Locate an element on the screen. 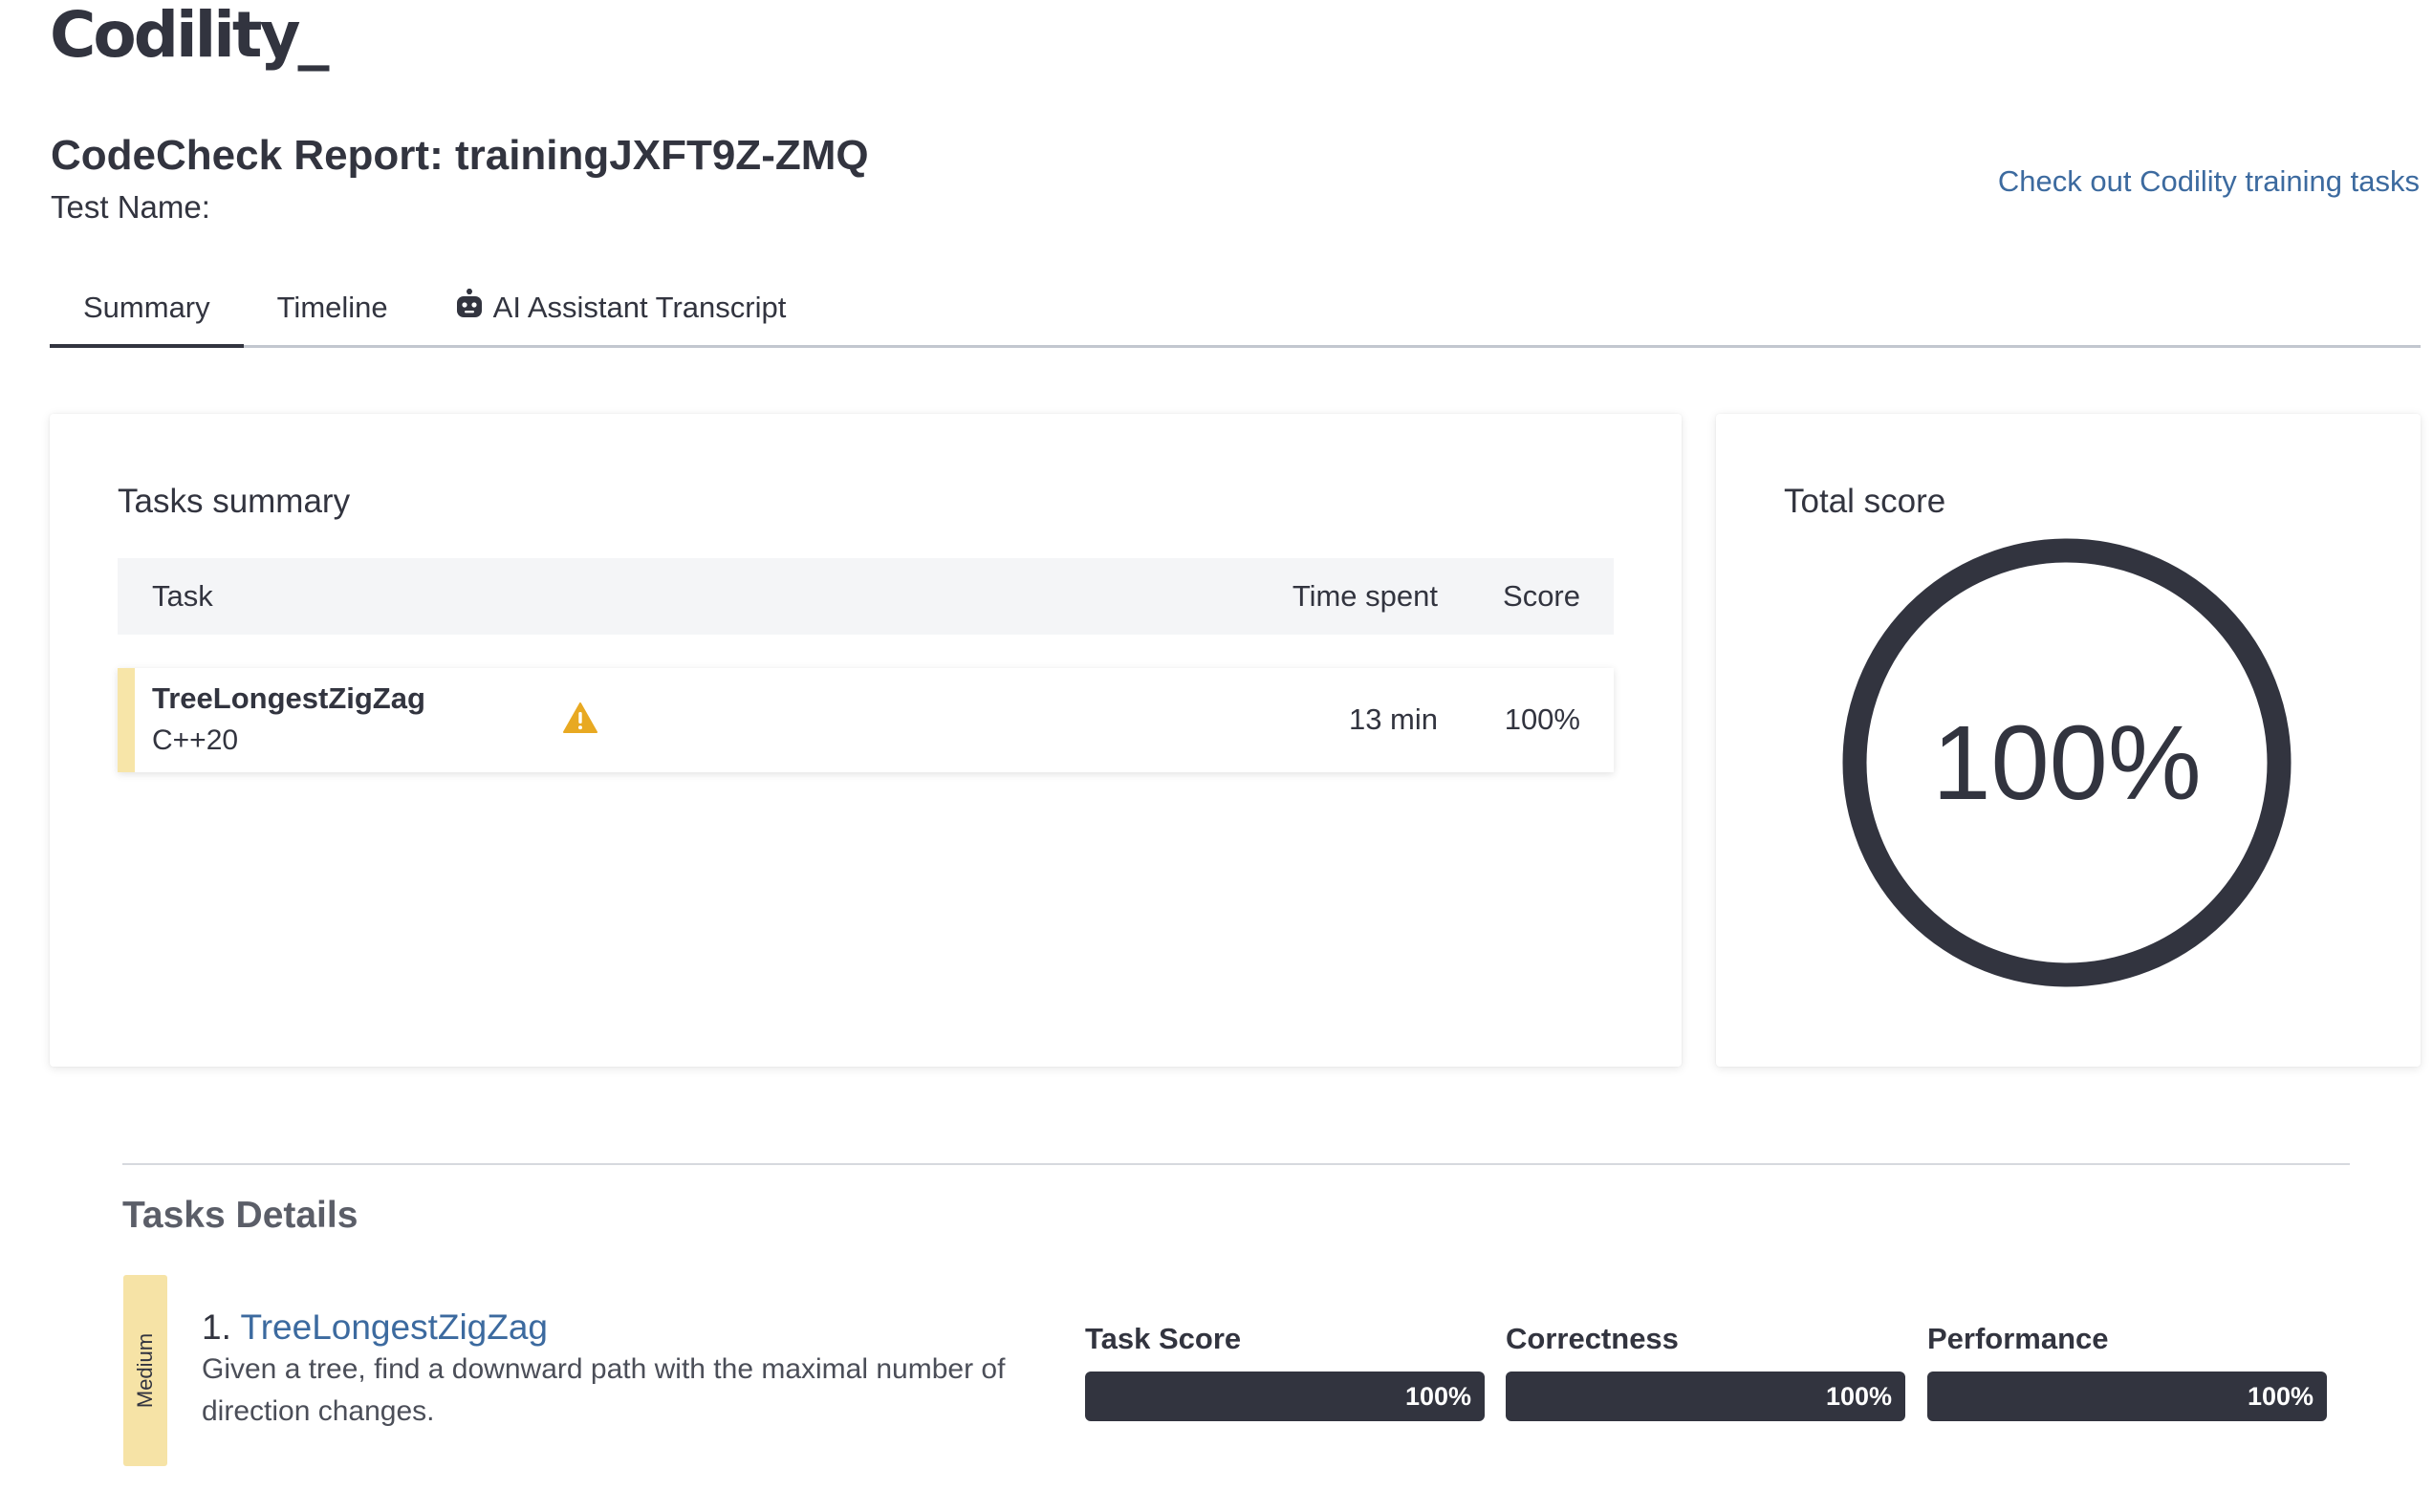 The width and height of the screenshot is (2433, 1512). tab-summary: Summary is located at coordinates (147, 309).